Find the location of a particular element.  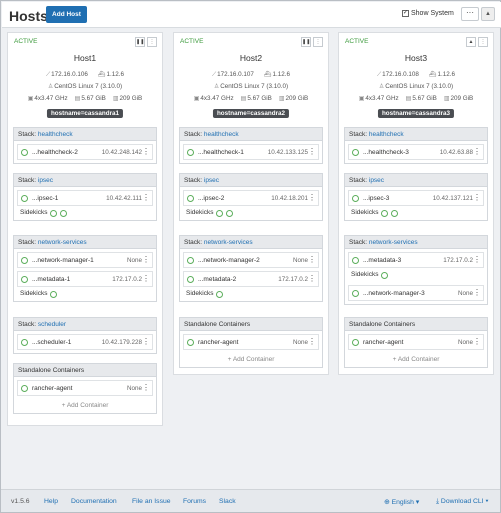

container-row: ...metadata-2 172.17.0.2 ⋮ is located at coordinates (251, 279).